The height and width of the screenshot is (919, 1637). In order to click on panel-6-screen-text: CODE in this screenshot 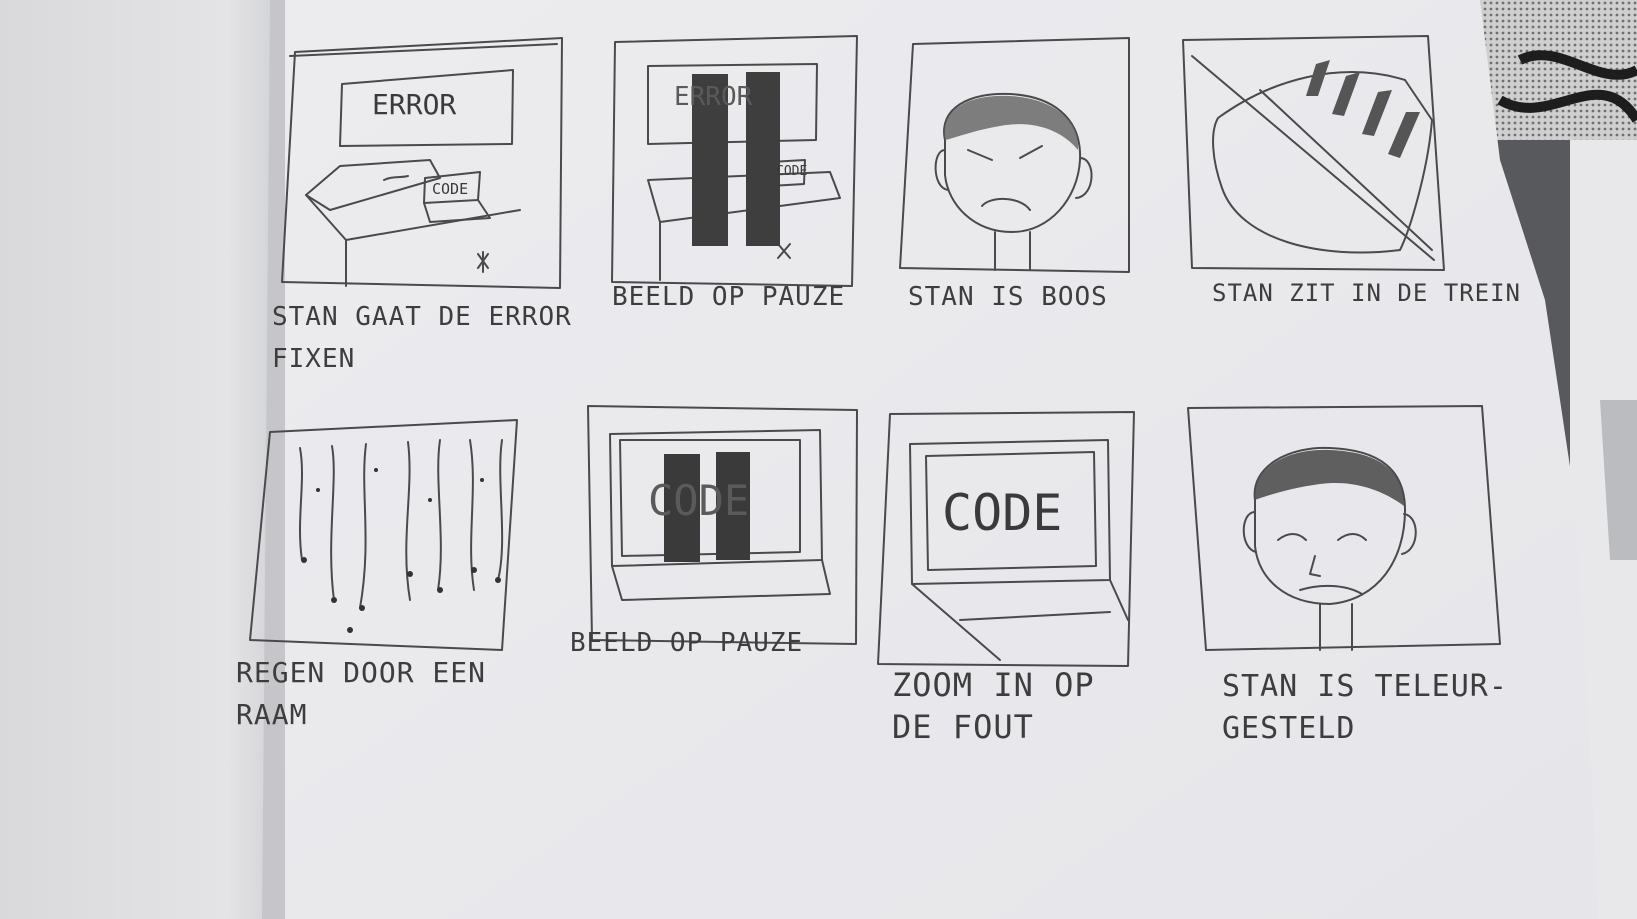, I will do `click(699, 500)`.